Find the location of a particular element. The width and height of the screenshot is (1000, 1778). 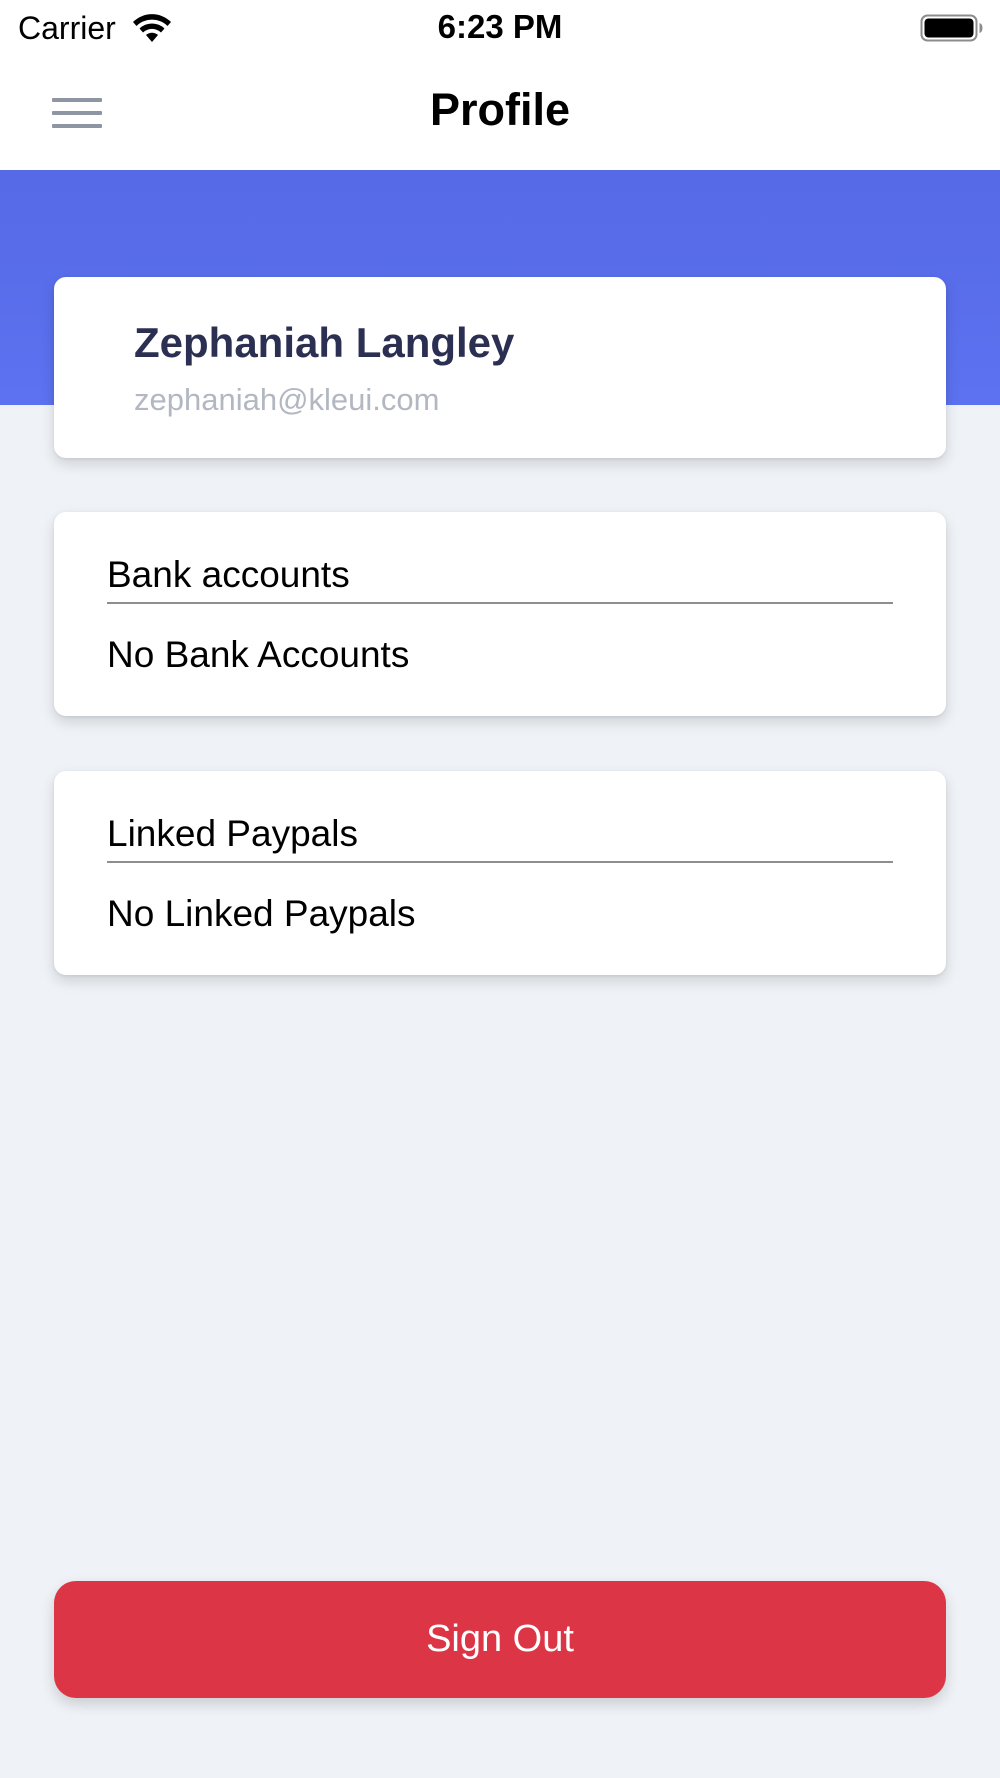

nav-bar: Profile is located at coordinates (500, 113).